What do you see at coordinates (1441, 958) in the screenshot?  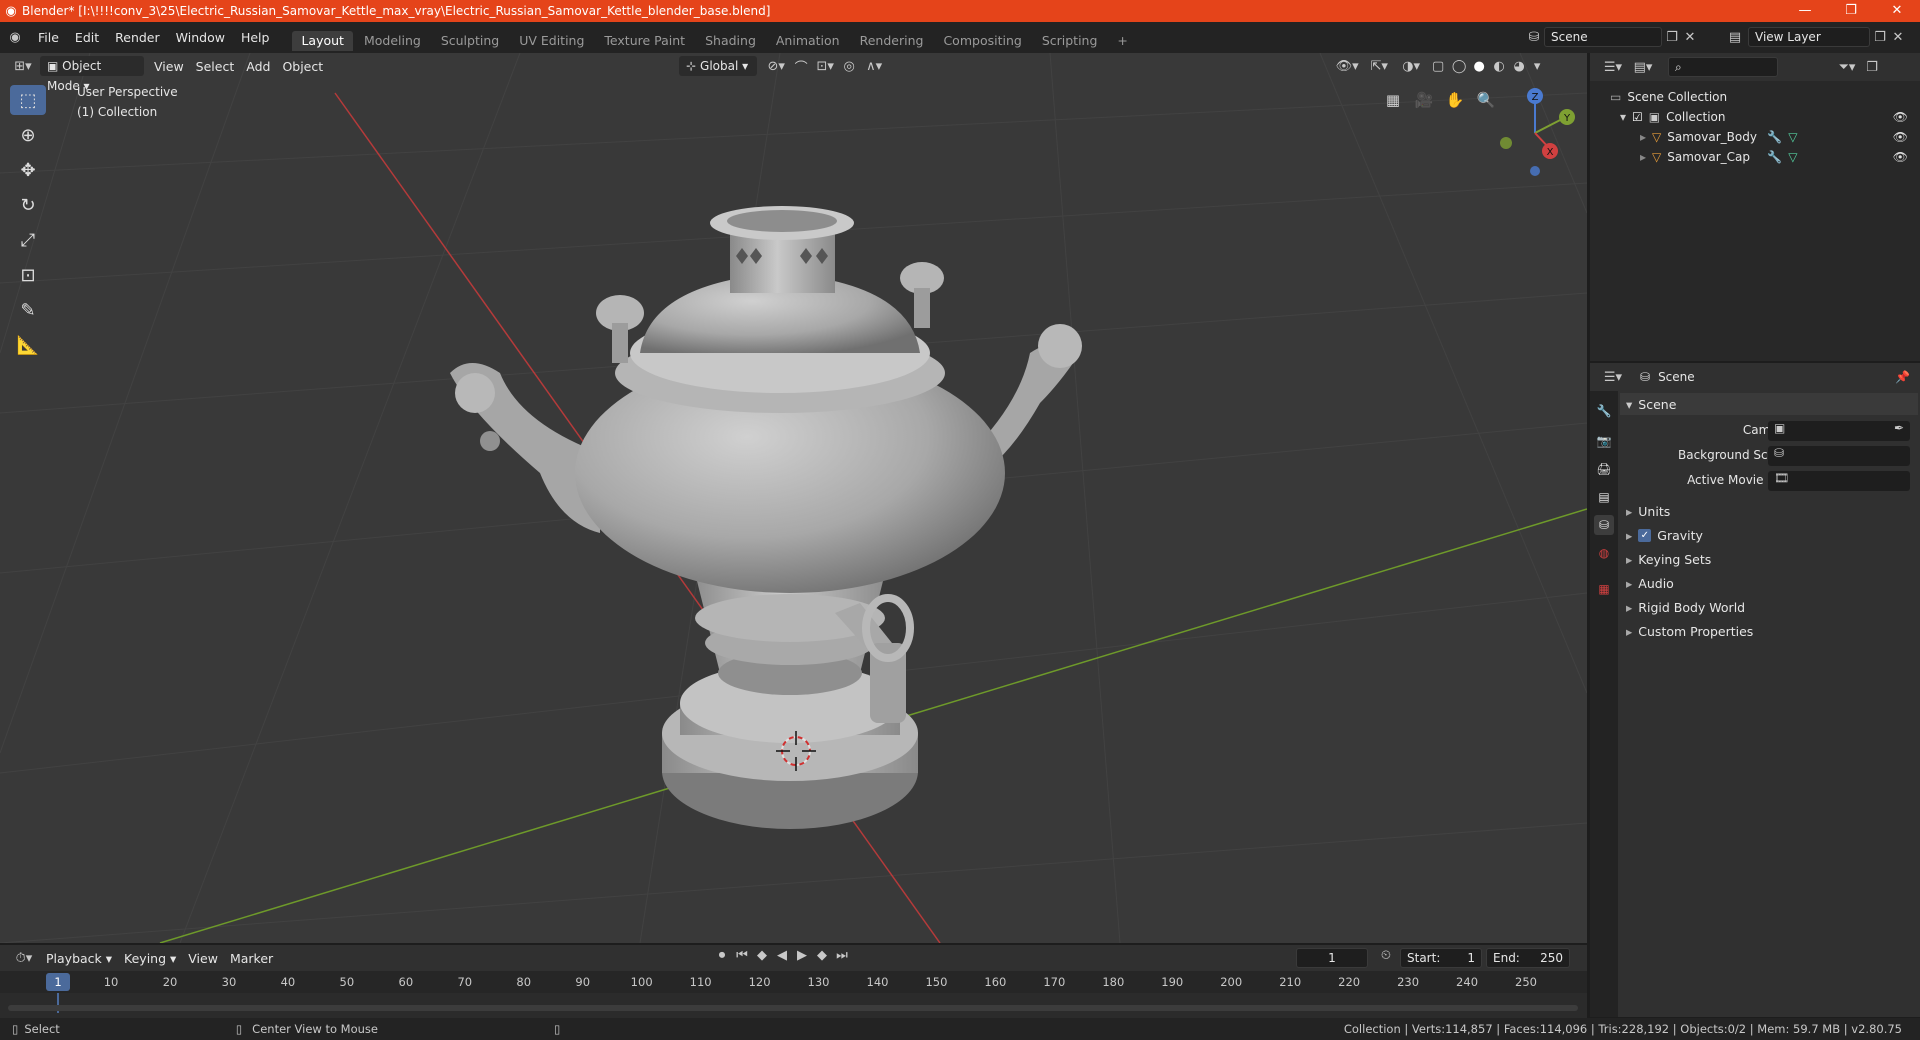 I see `start-frame-field: Start: 1` at bounding box center [1441, 958].